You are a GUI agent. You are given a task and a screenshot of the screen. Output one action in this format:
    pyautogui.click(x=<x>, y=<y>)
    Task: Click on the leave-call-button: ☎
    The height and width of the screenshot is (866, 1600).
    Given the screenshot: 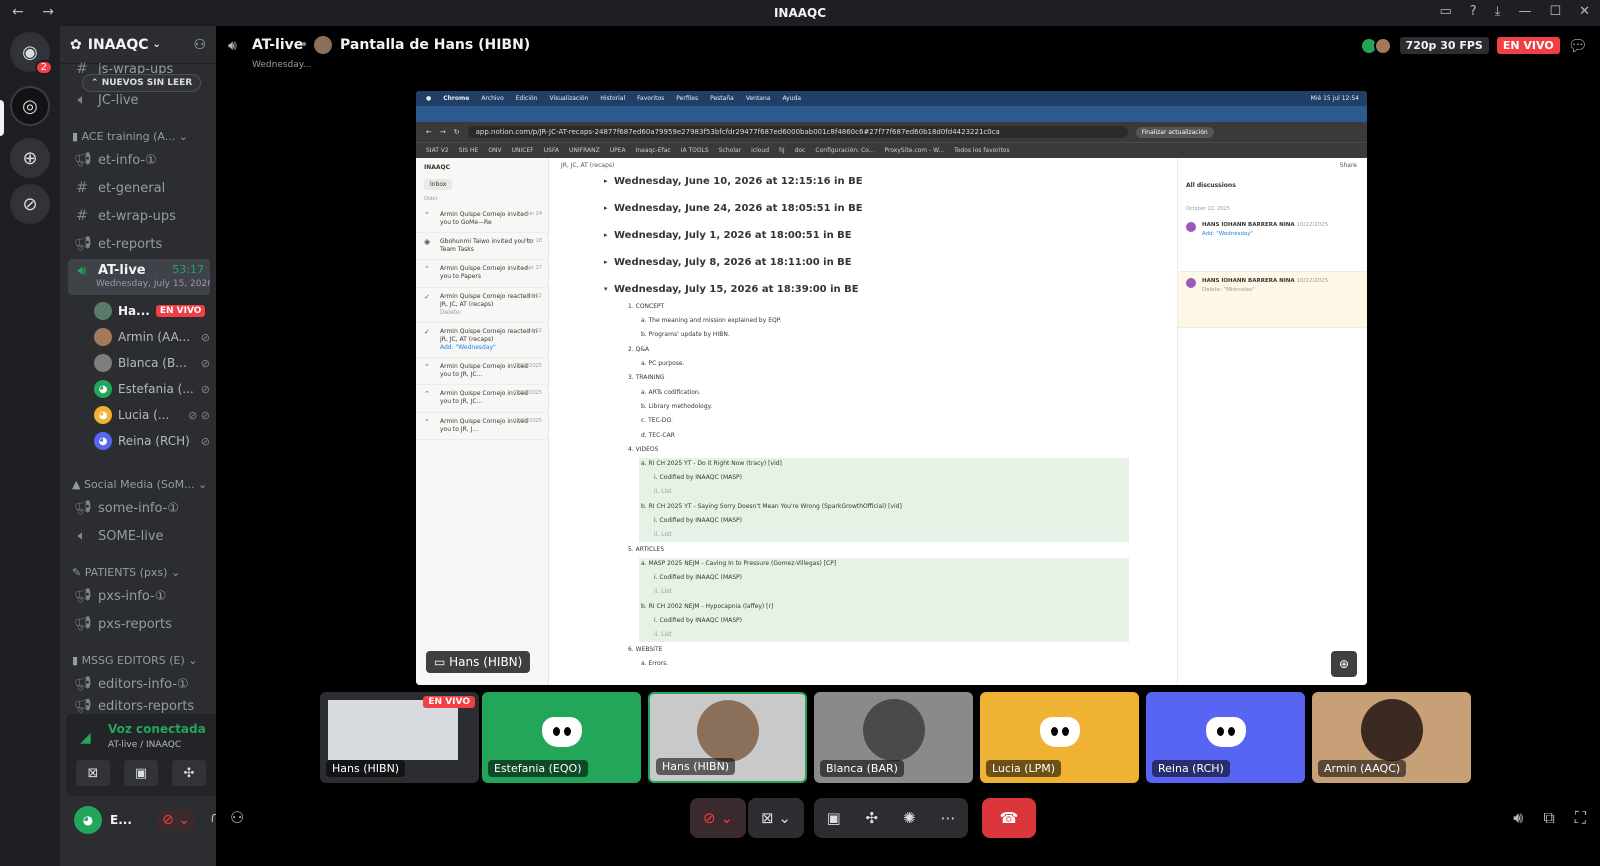 What is the action you would take?
    pyautogui.click(x=1009, y=818)
    